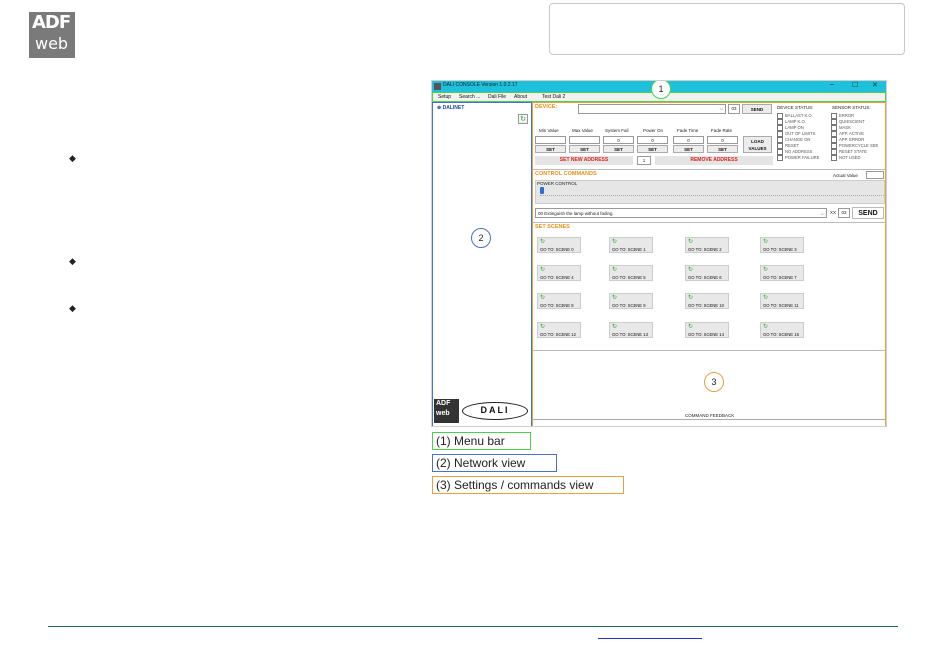 This screenshot has height=659, width=950. What do you see at coordinates (734, 109) in the screenshot?
I see `device-address-field: 03` at bounding box center [734, 109].